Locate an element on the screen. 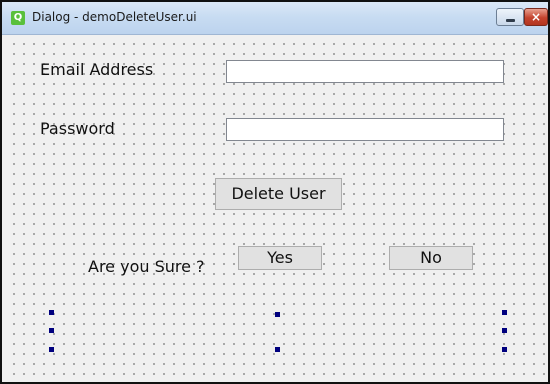  email-label: Email Address is located at coordinates (97, 69).